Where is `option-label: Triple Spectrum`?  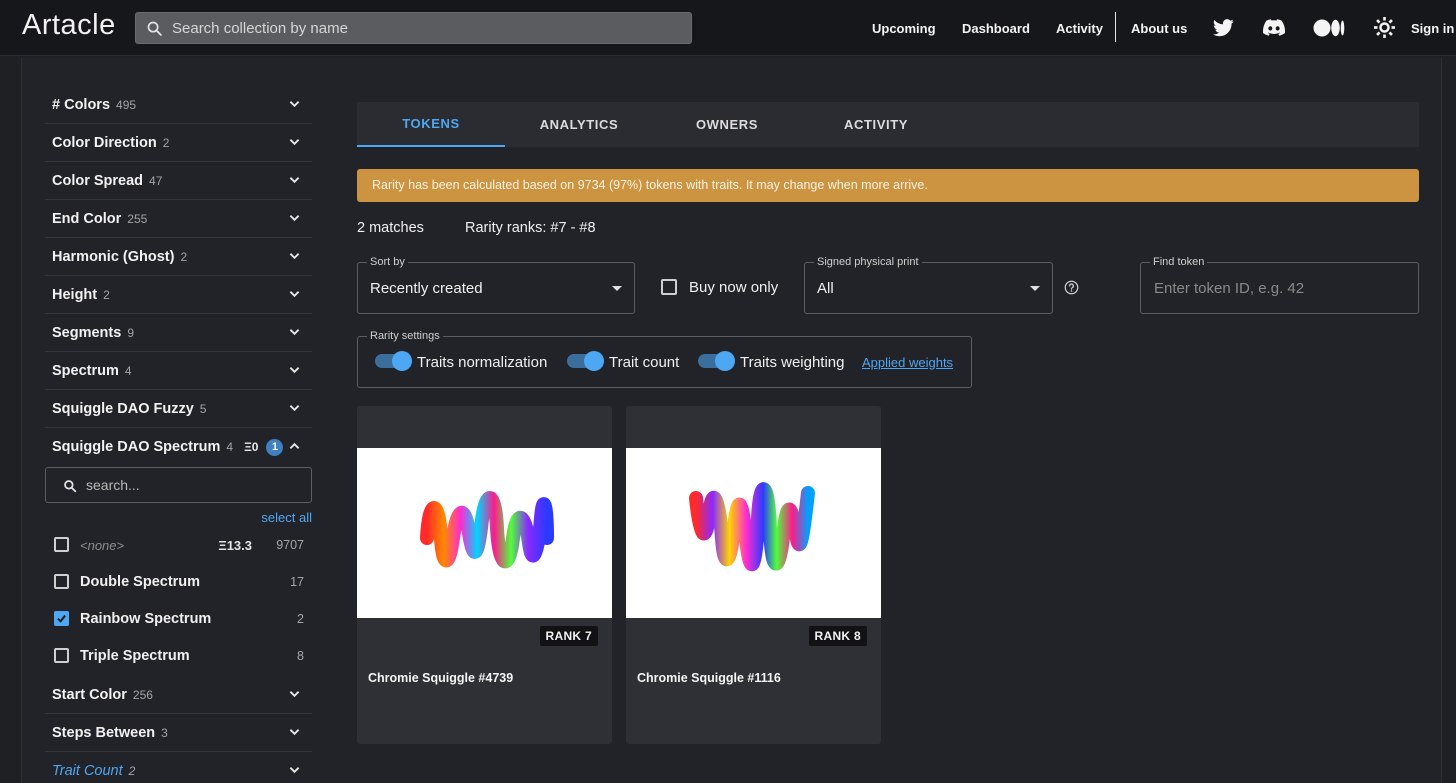
option-label: Triple Spectrum is located at coordinates (135, 656).